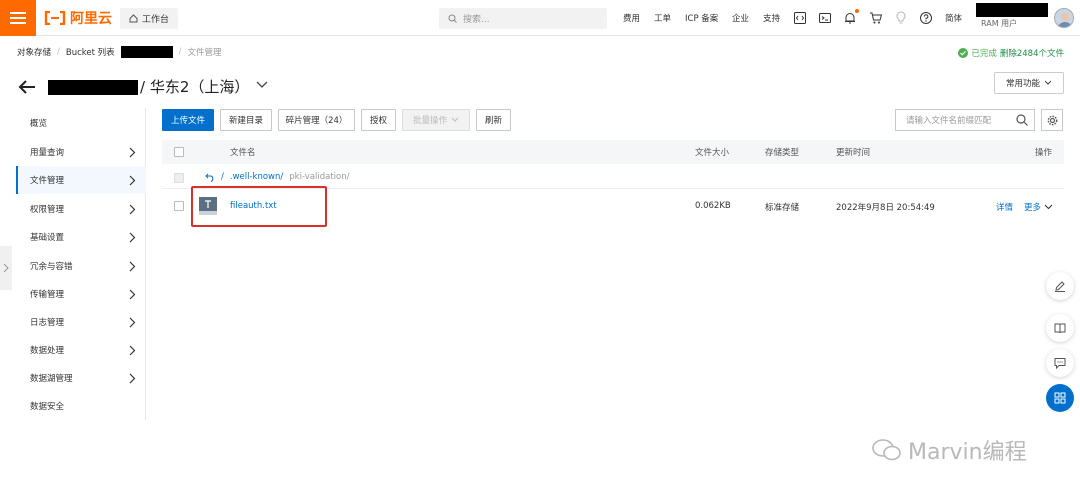  I want to click on return-icon, so click(210, 177).